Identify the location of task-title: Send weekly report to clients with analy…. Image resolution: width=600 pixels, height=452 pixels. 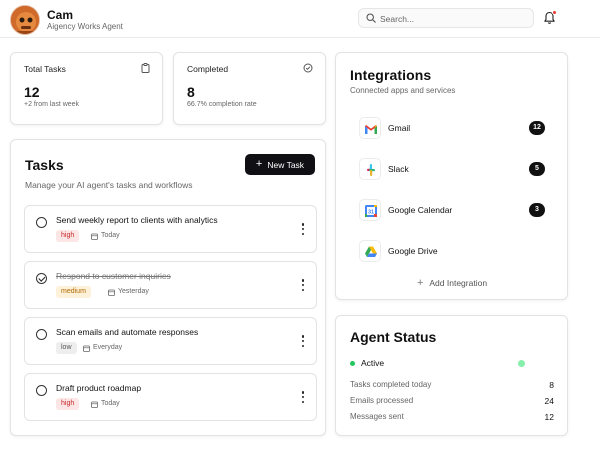
(137, 220).